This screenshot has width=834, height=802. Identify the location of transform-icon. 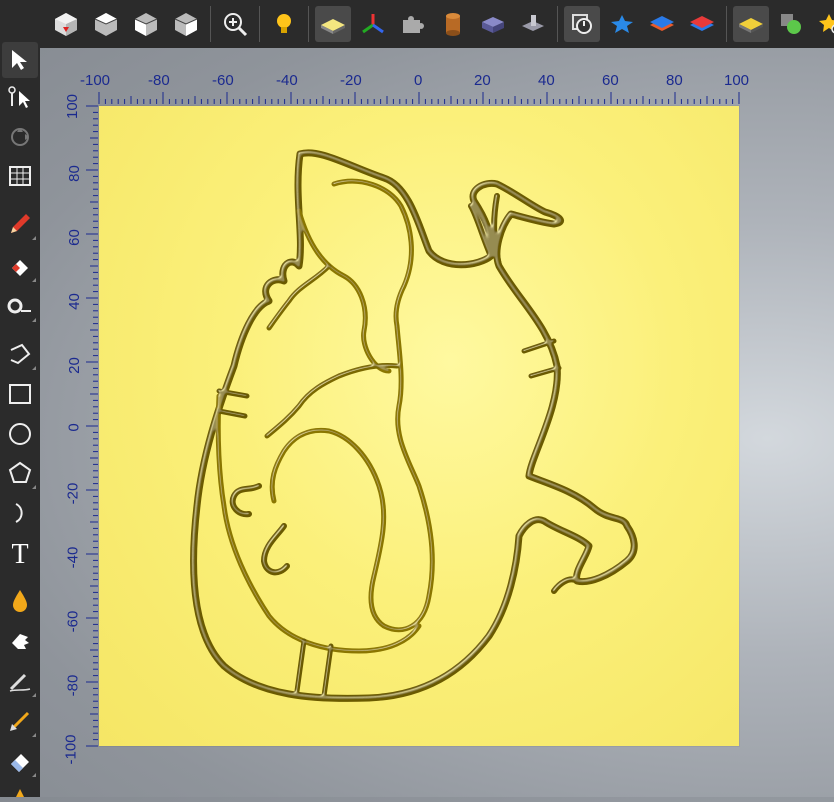
(20, 137).